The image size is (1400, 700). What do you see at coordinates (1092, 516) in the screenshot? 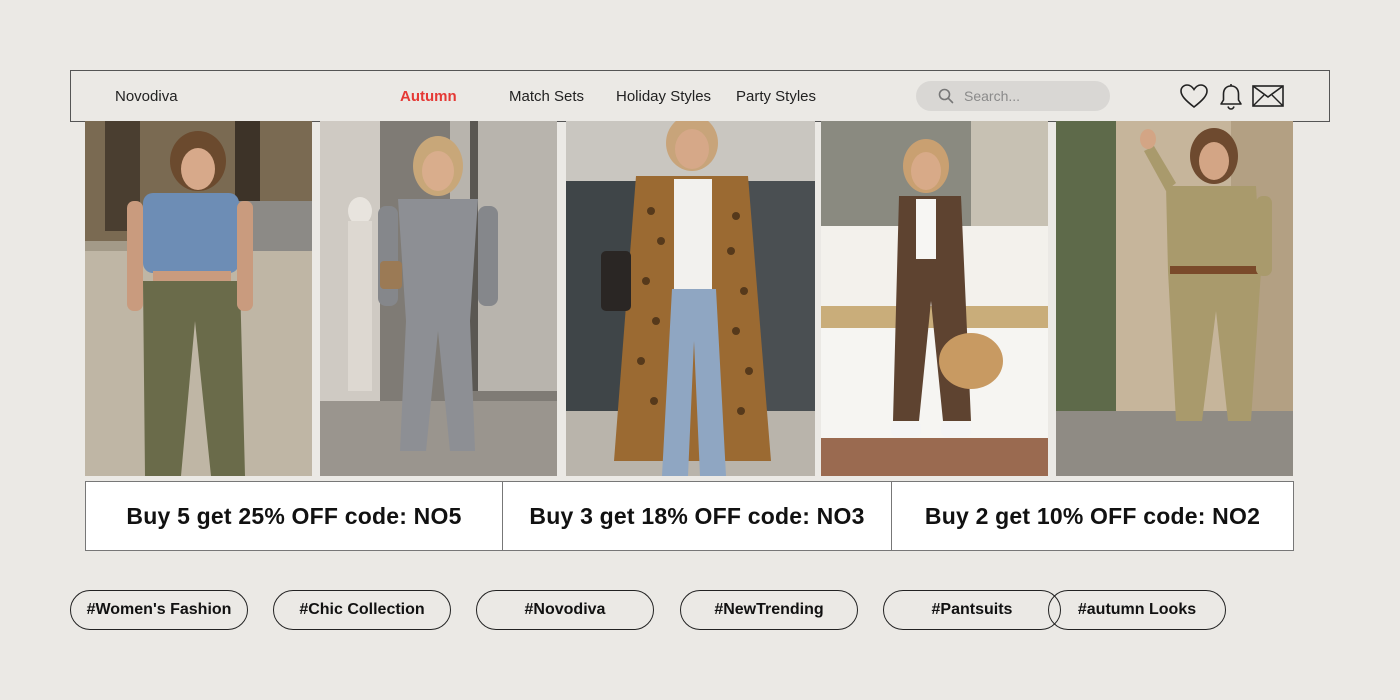
I see `promo-buy2: Buy 2 get 10% OFF code: NO2` at bounding box center [1092, 516].